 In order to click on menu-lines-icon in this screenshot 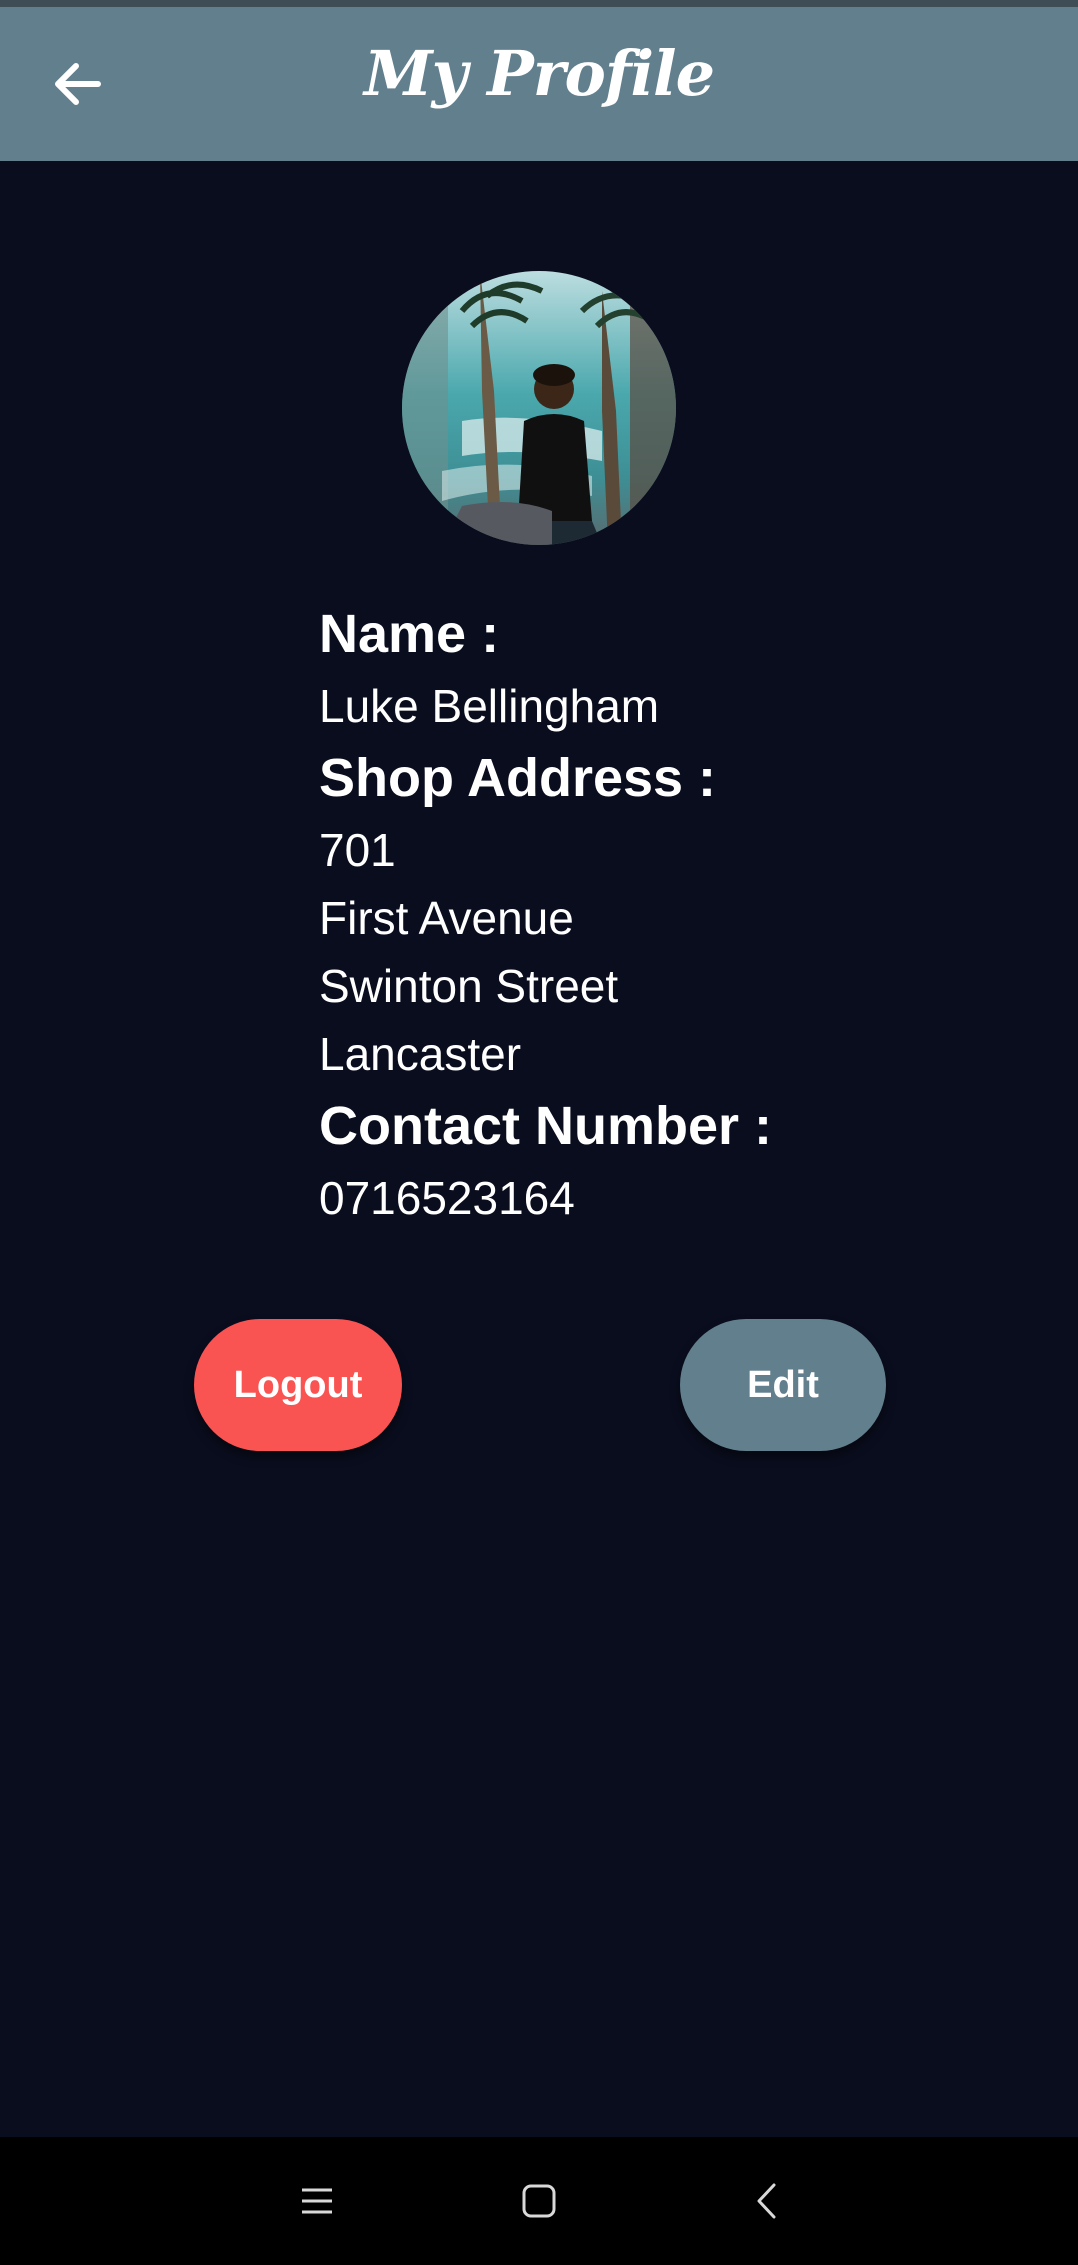, I will do `click(317, 2201)`.